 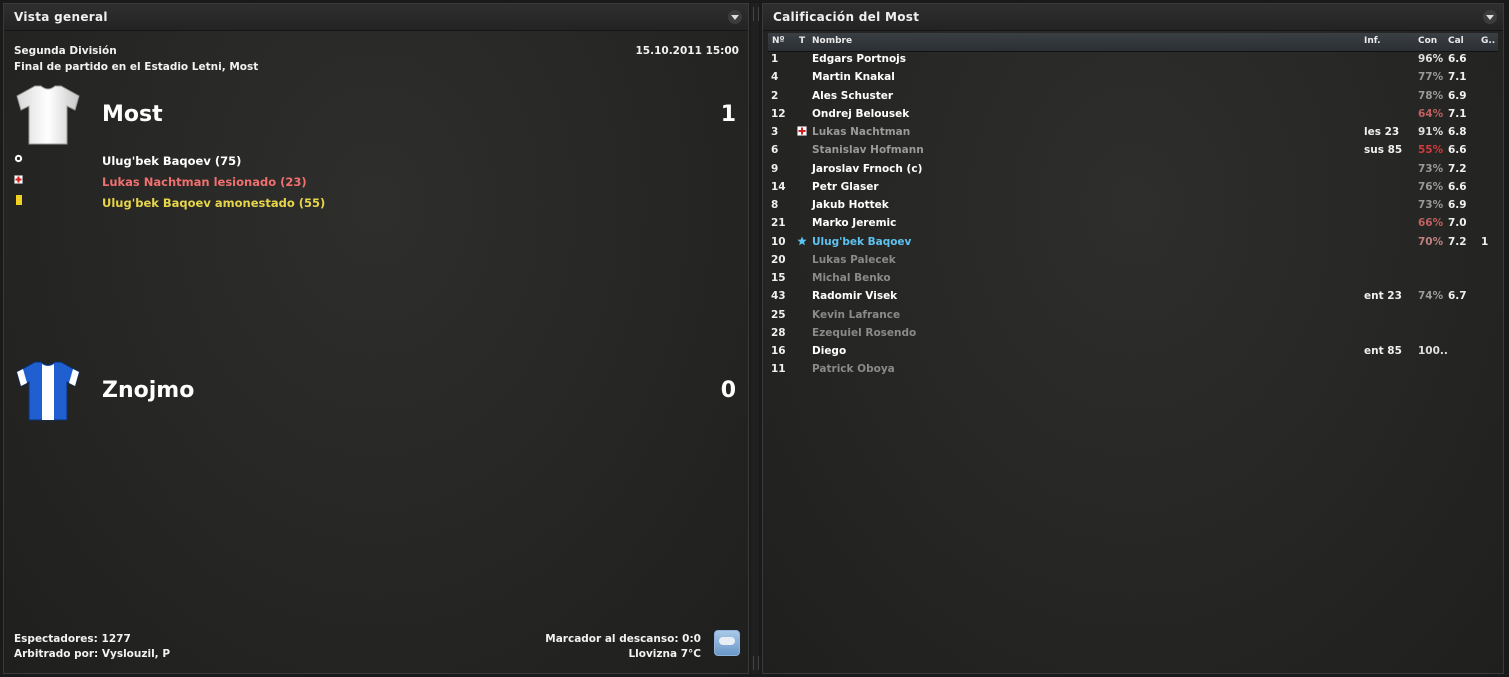 I want to click on table-row: 9 Jaroslav Frnoch (c) 73% 7.2, so click(x=1133, y=169).